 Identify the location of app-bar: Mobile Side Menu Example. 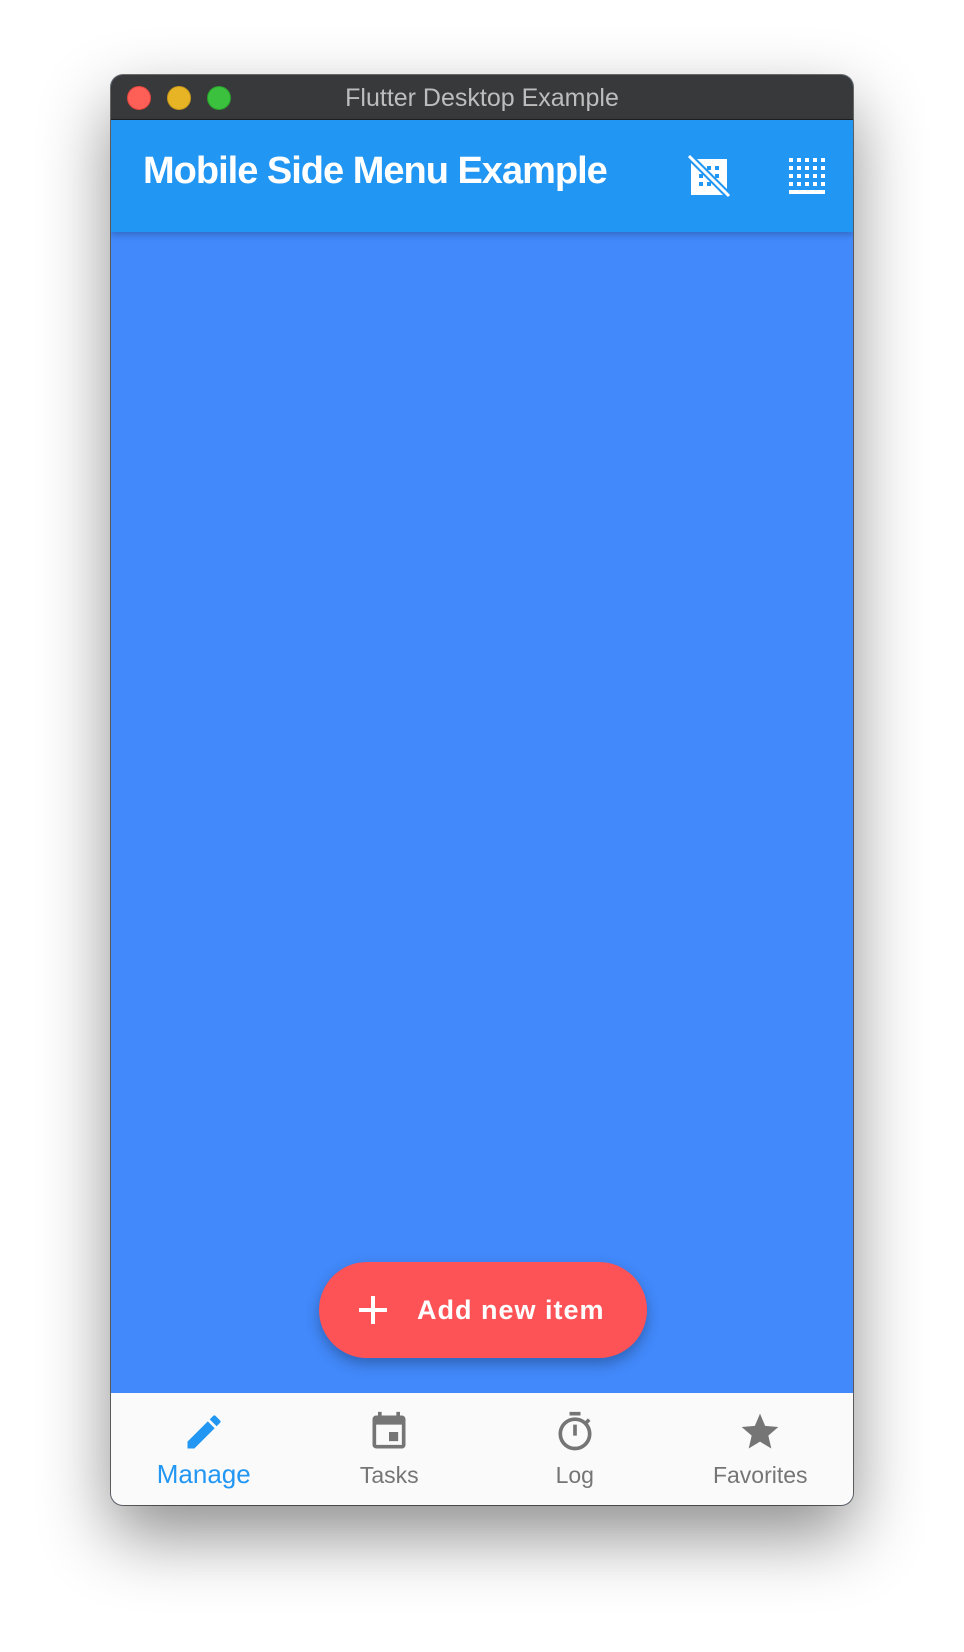
(482, 176).